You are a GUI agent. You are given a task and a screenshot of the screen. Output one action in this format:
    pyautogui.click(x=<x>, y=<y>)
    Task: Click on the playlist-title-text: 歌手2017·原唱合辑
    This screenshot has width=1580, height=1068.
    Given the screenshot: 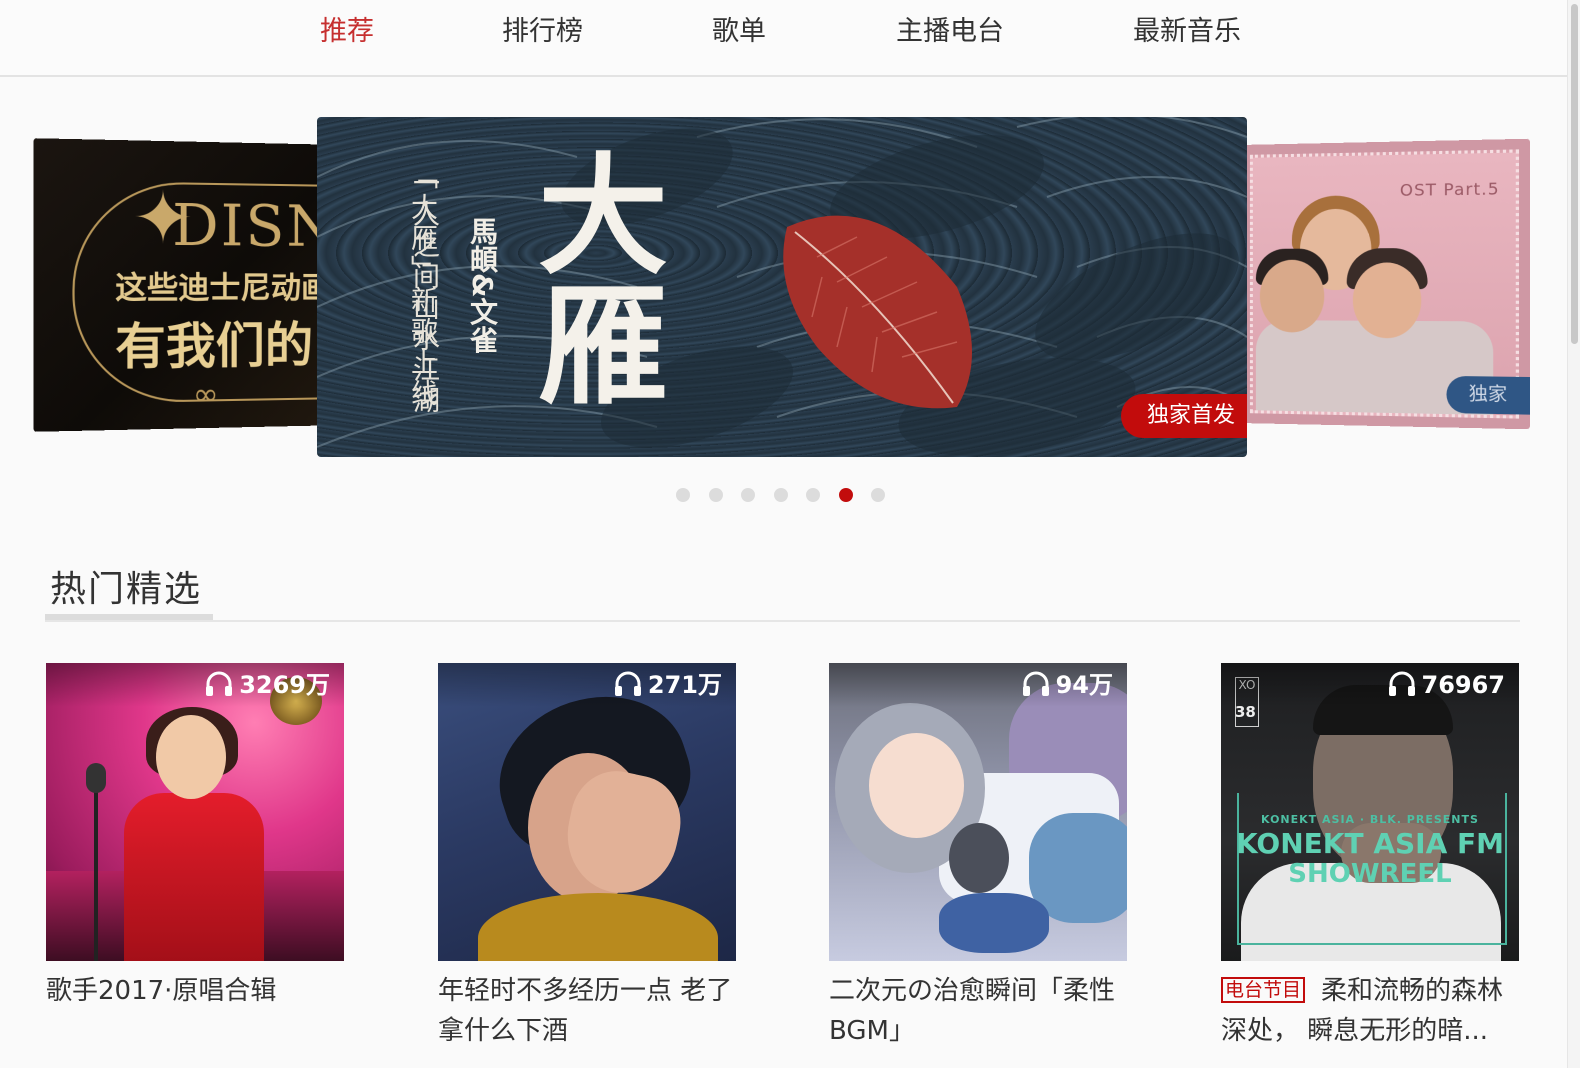 What is the action you would take?
    pyautogui.click(x=161, y=991)
    